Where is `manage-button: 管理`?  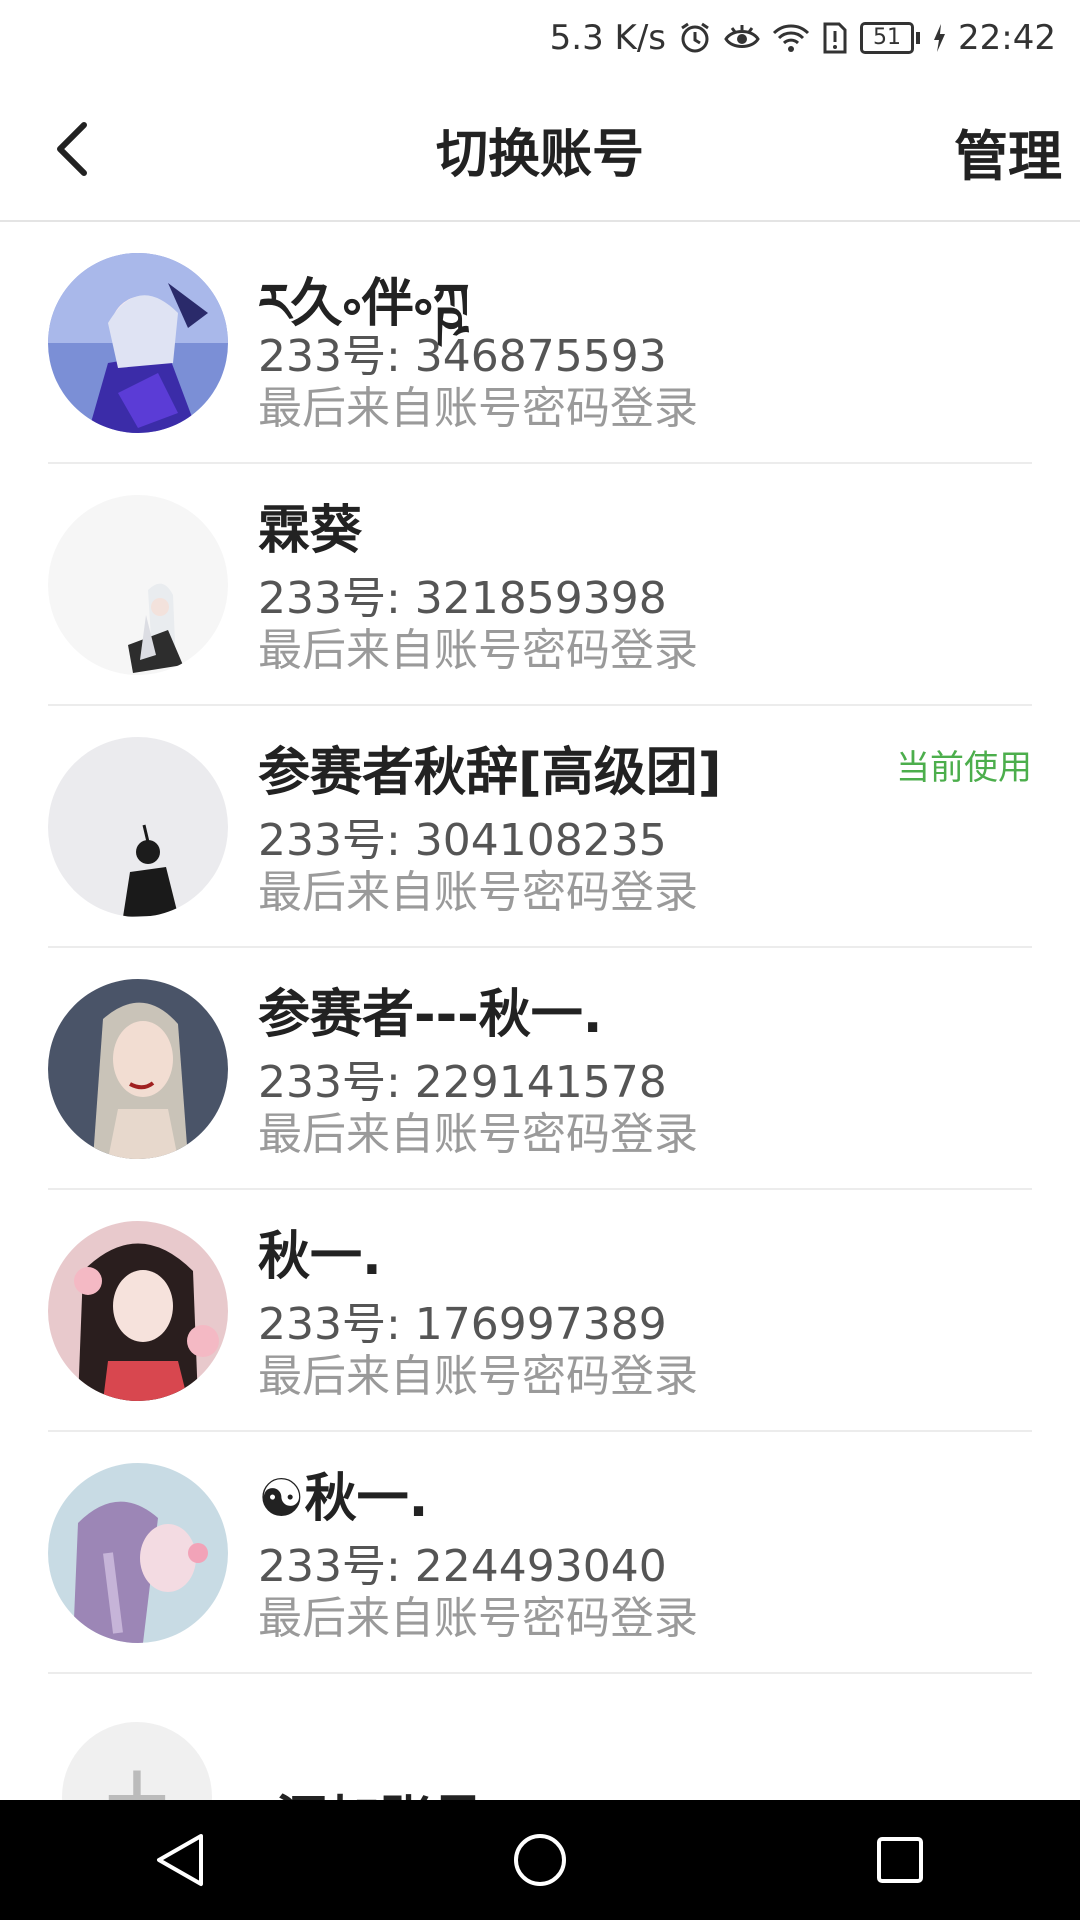
manage-button: 管理 is located at coordinates (1008, 151).